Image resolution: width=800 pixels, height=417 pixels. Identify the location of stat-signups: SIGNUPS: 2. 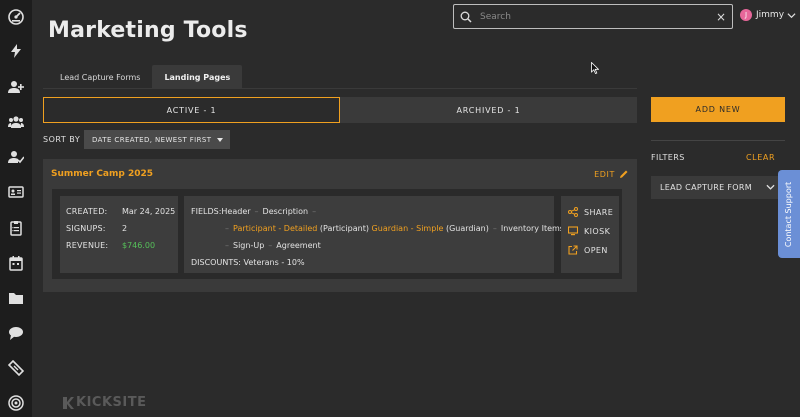
(96, 228).